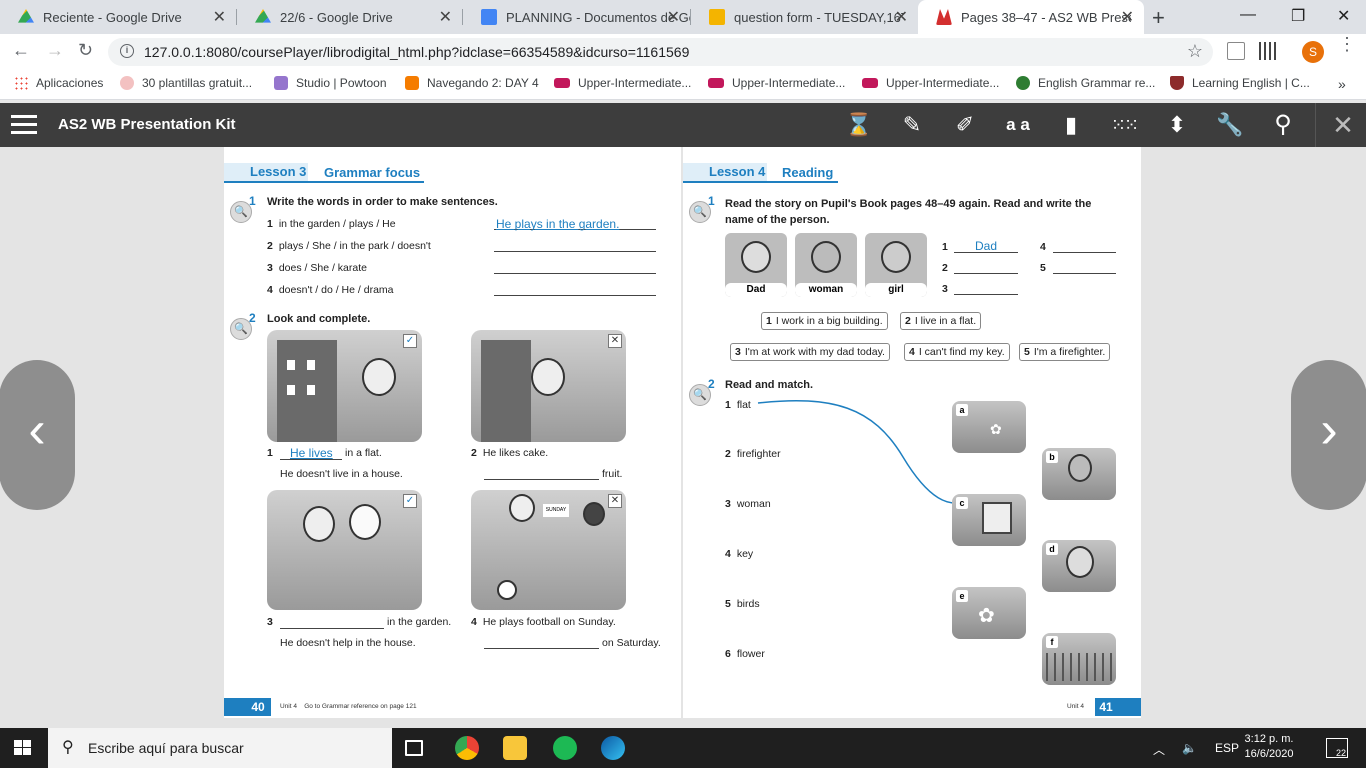 This screenshot has height=768, width=1366. What do you see at coordinates (986, 246) in the screenshot?
I see `handwritten-answer: Dad` at bounding box center [986, 246].